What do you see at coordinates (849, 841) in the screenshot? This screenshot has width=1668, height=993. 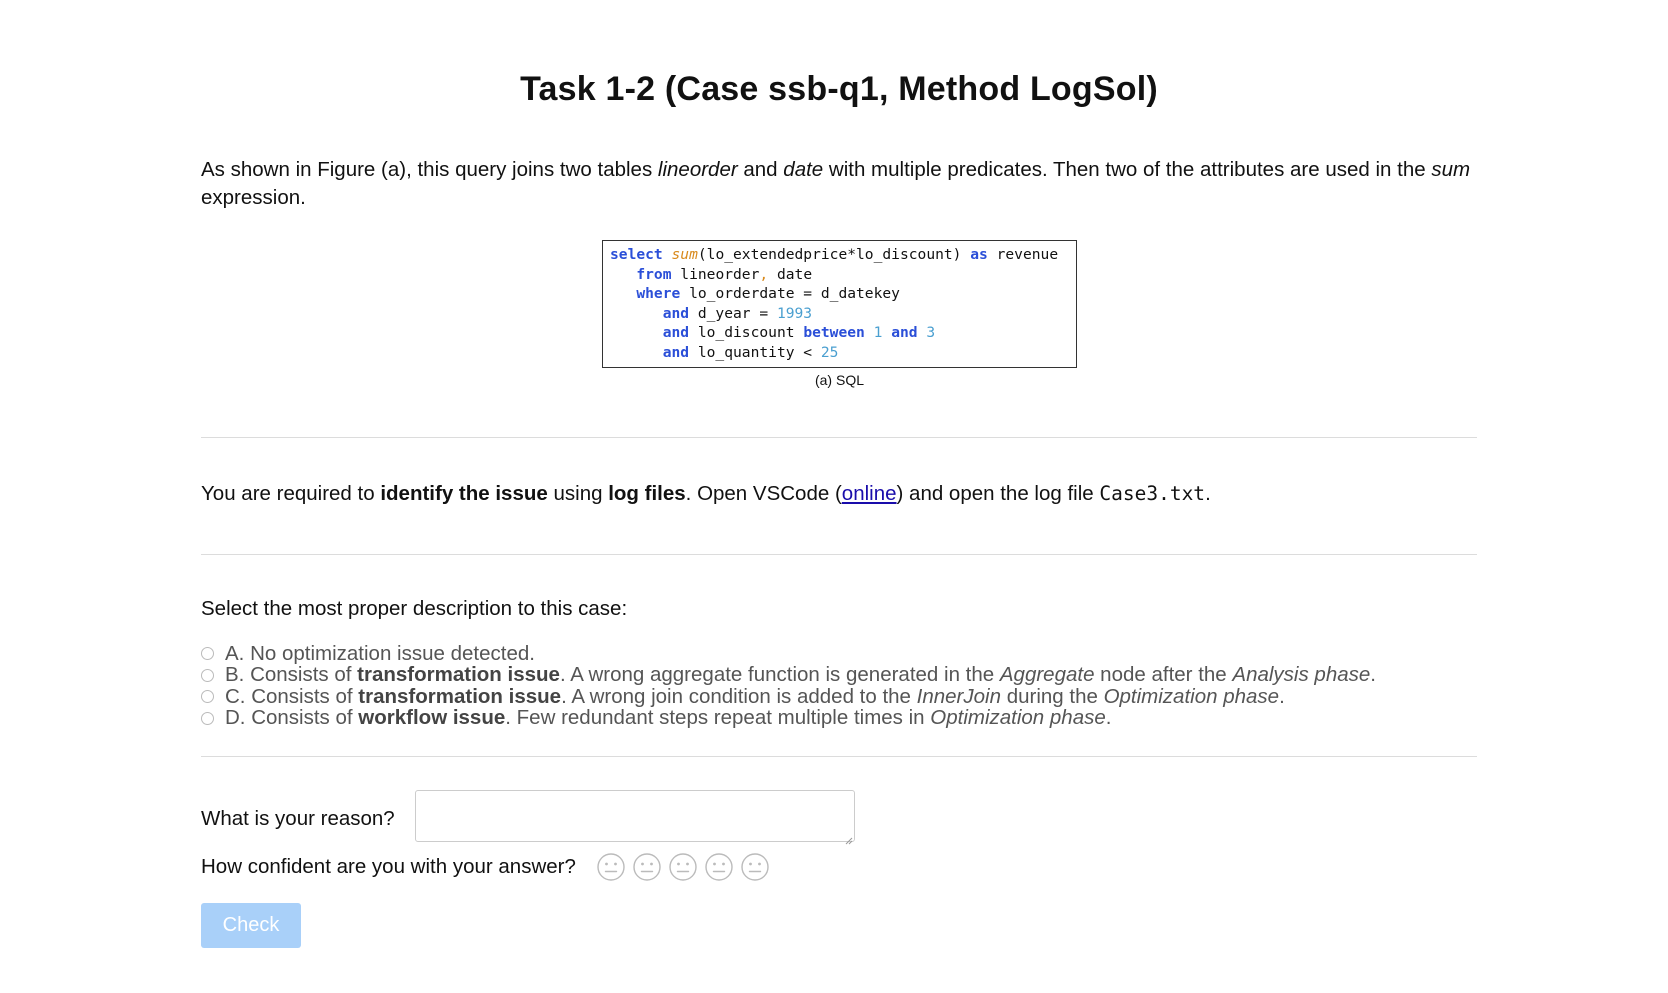 I see `resize-grip-icon` at bounding box center [849, 841].